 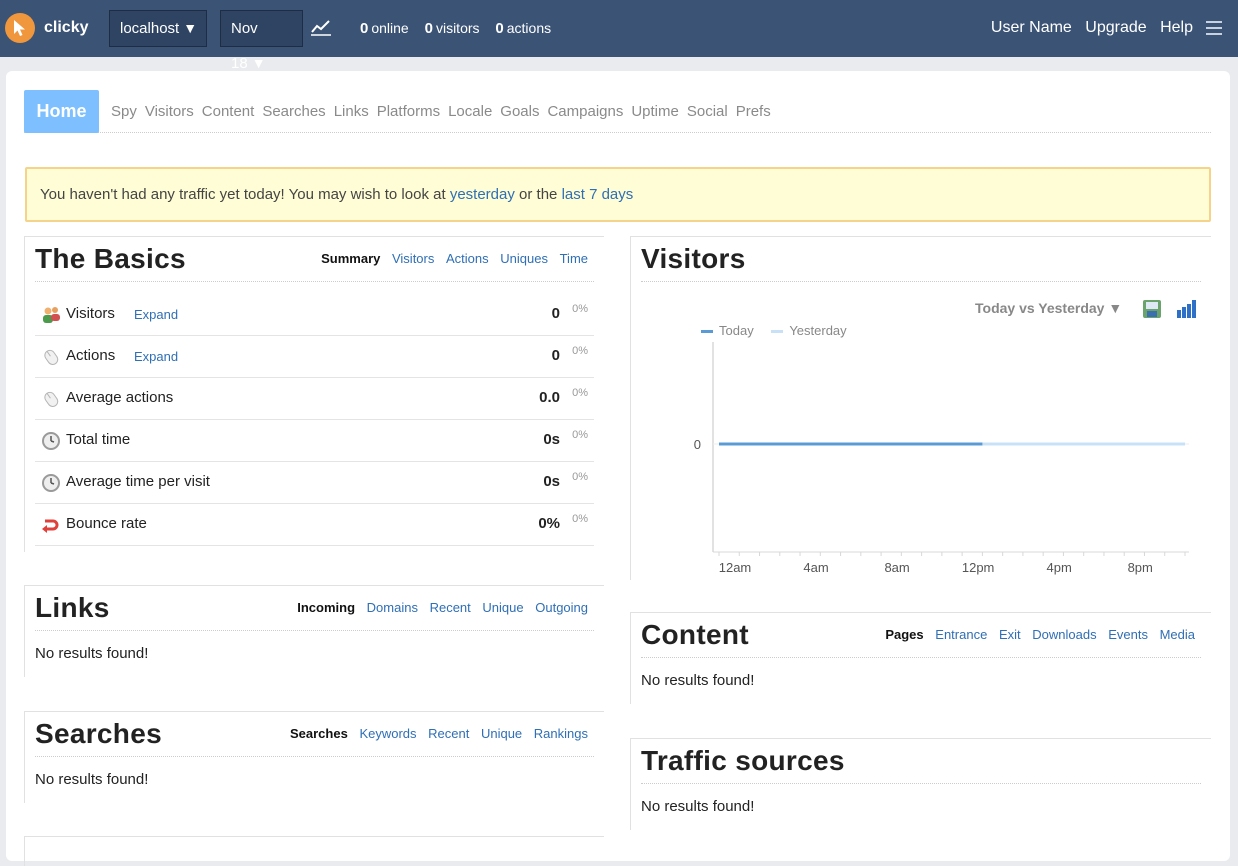 I want to click on row-label: Bounce rate, so click(x=106, y=523).